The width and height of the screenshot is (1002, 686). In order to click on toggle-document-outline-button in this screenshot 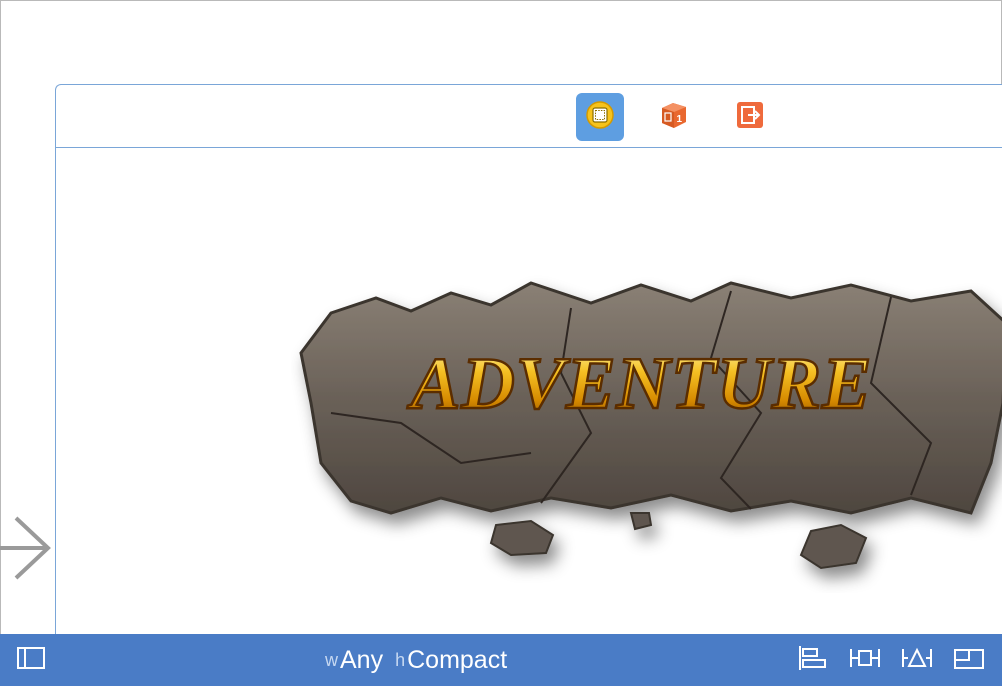, I will do `click(31, 660)`.